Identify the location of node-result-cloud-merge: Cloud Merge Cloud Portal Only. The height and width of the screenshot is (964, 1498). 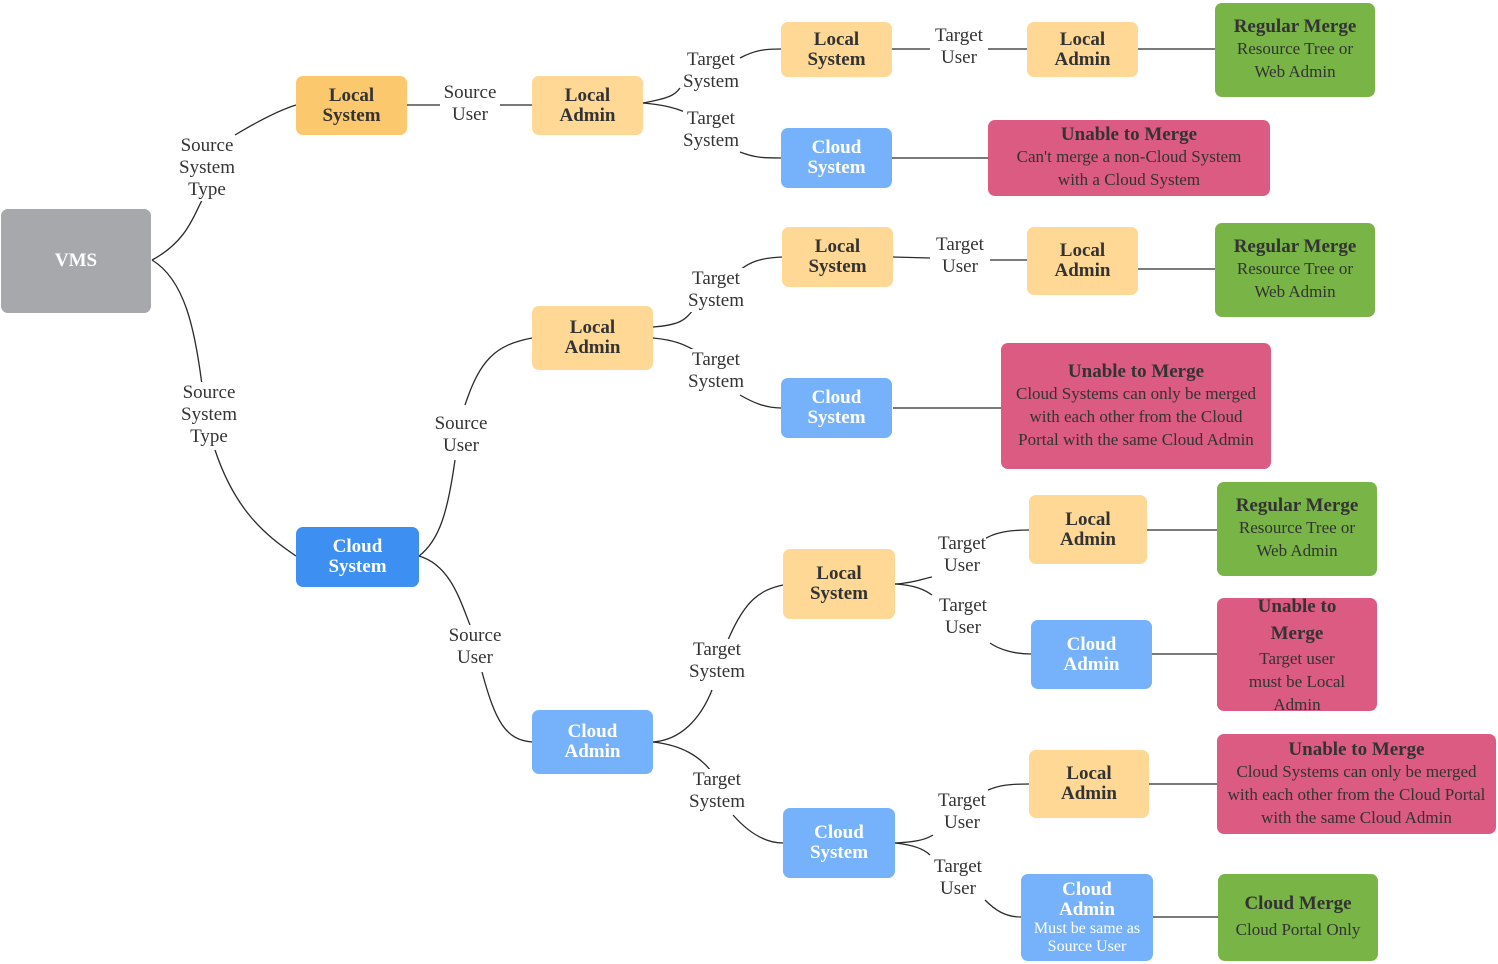
(1298, 917).